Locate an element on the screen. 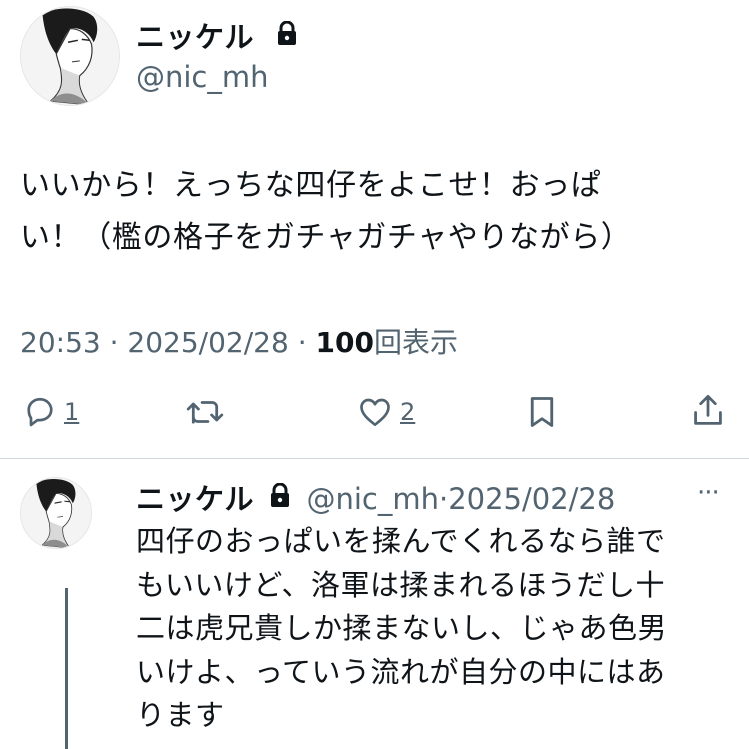 This screenshot has width=749, height=749. reply-author-name: ニッケル is located at coordinates (195, 499).